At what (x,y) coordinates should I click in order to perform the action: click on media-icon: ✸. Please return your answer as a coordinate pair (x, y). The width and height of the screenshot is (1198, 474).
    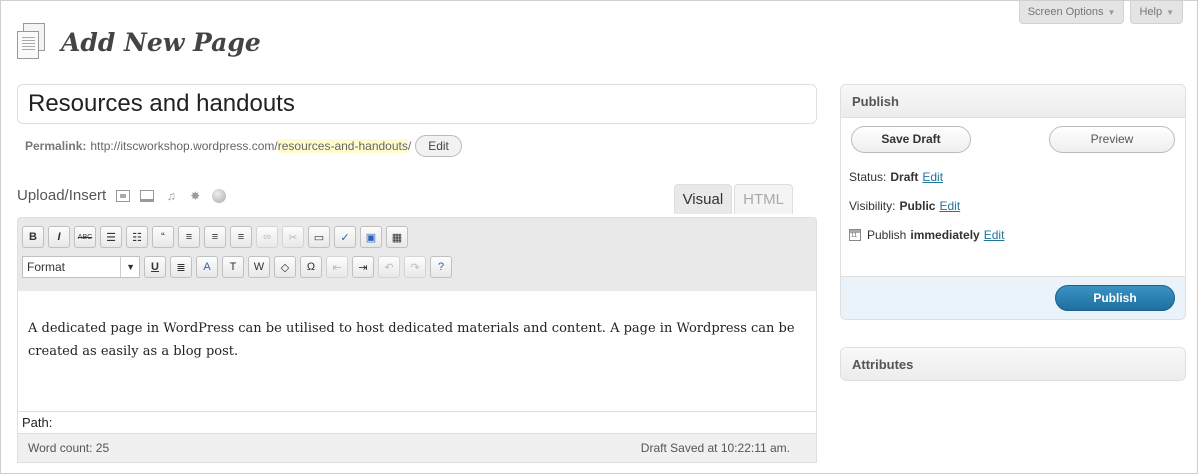
    Looking at the image, I should click on (195, 196).